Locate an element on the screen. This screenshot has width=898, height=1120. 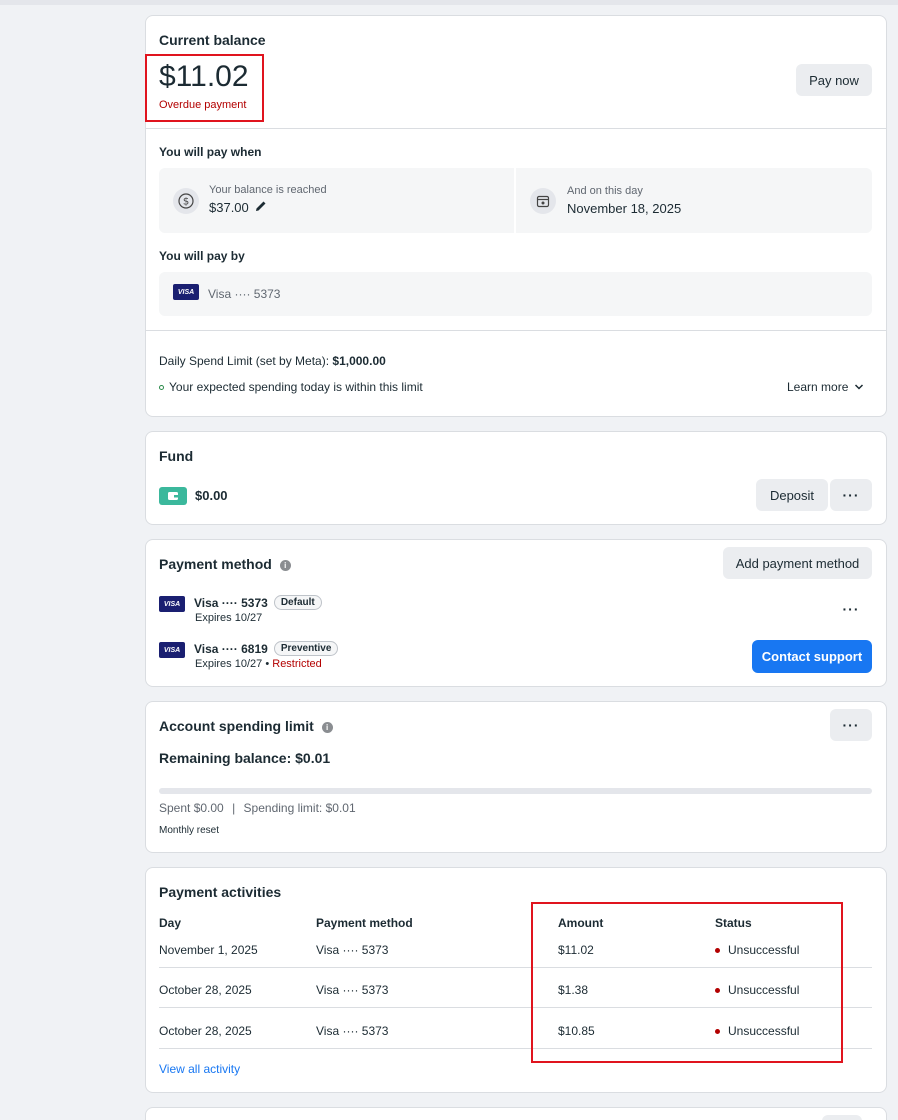
default-badge: Default is located at coordinates (297, 602).